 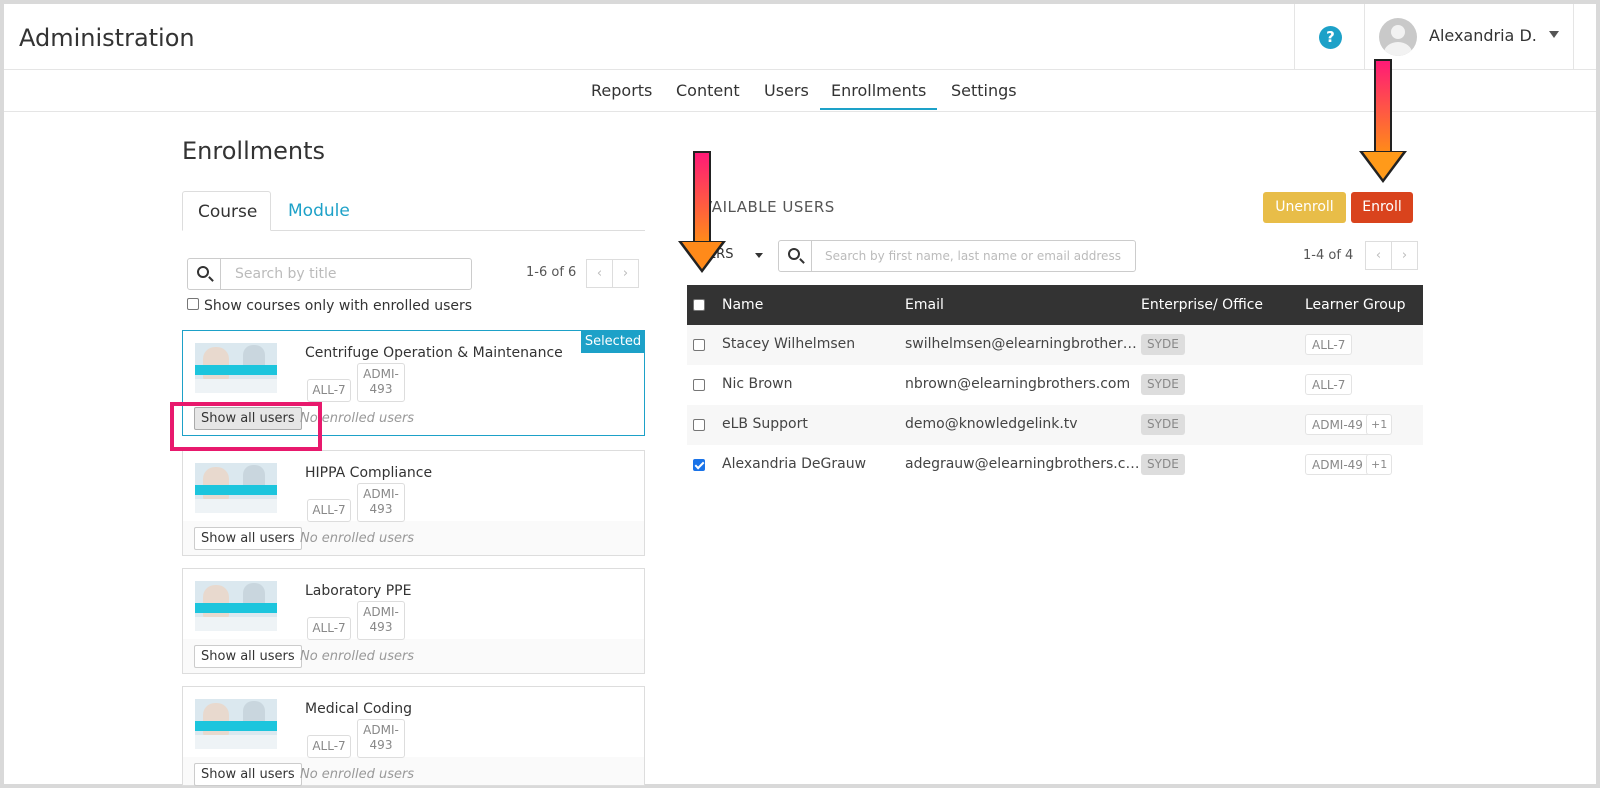 I want to click on user-menu: Alexandria D., so click(x=1469, y=37).